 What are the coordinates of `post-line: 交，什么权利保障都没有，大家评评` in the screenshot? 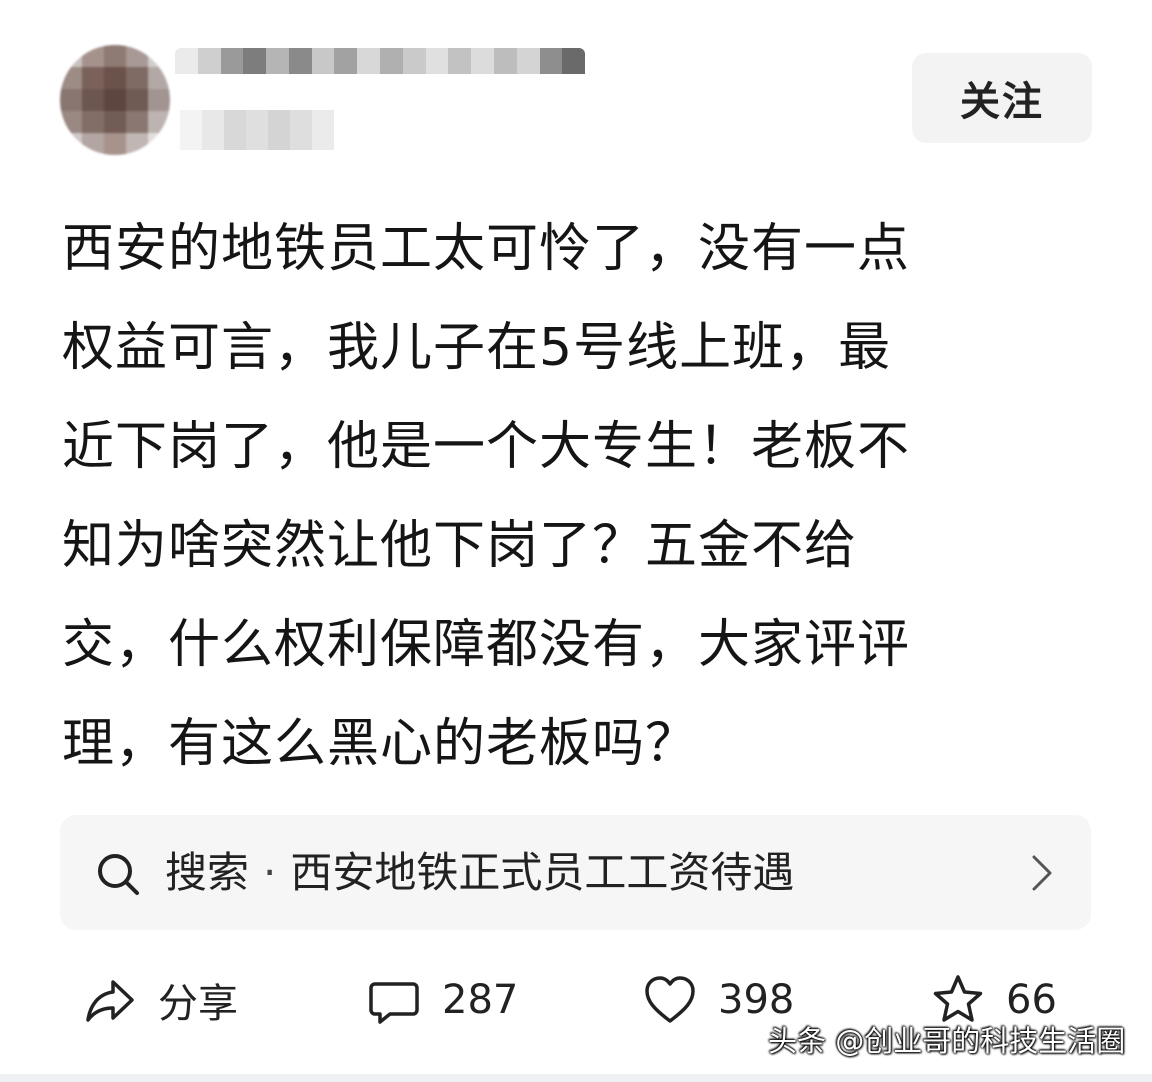 It's located at (486, 645).